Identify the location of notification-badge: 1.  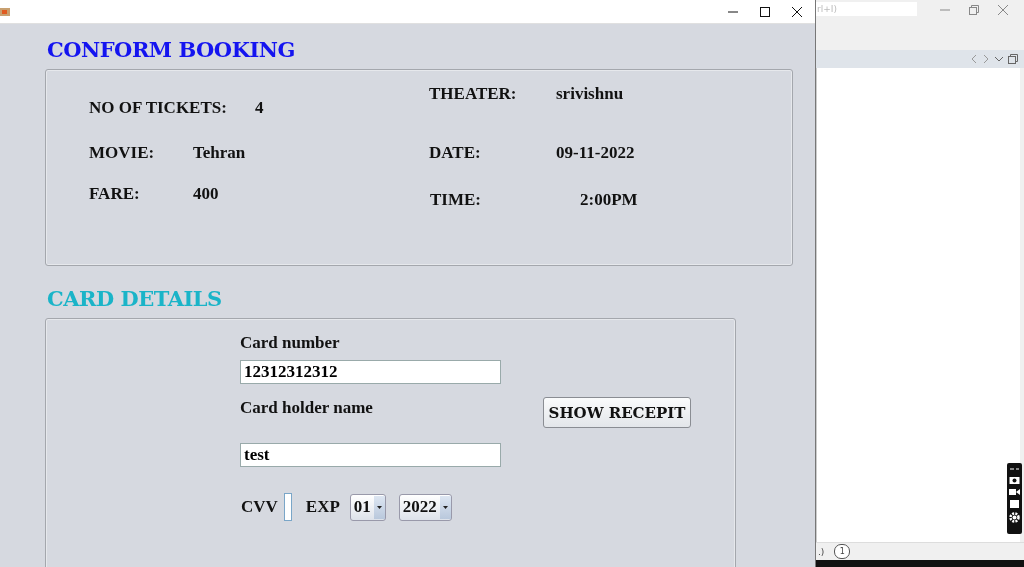
(842, 551).